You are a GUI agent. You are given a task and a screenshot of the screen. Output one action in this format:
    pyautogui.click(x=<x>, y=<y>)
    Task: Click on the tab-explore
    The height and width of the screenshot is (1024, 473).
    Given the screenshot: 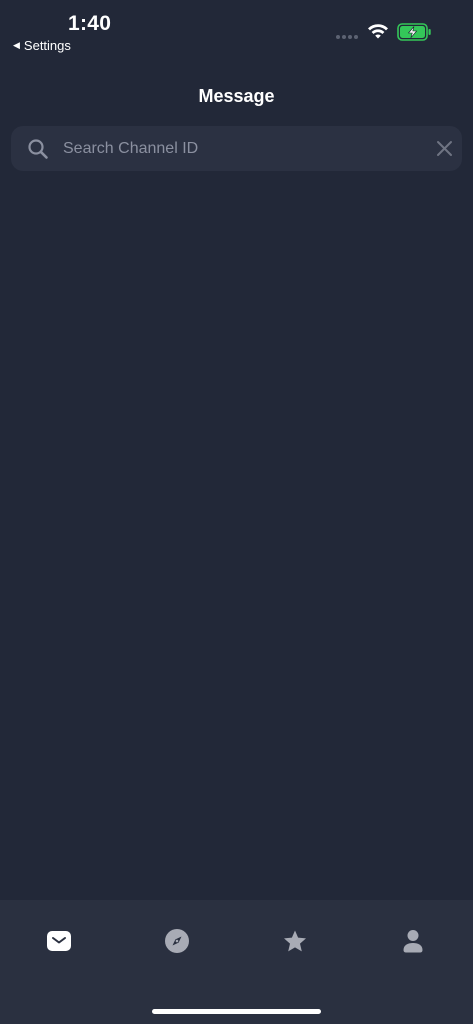 What is the action you would take?
    pyautogui.click(x=177, y=941)
    